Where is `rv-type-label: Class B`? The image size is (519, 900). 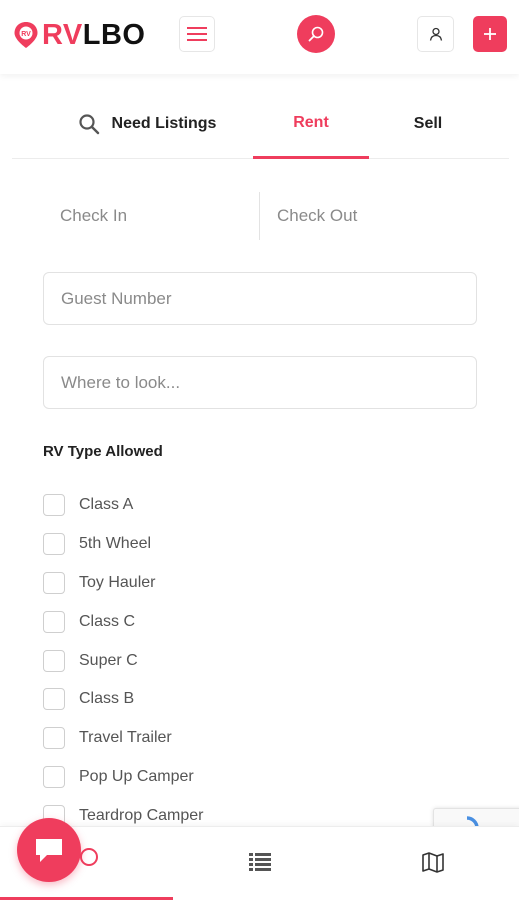 rv-type-label: Class B is located at coordinates (107, 699).